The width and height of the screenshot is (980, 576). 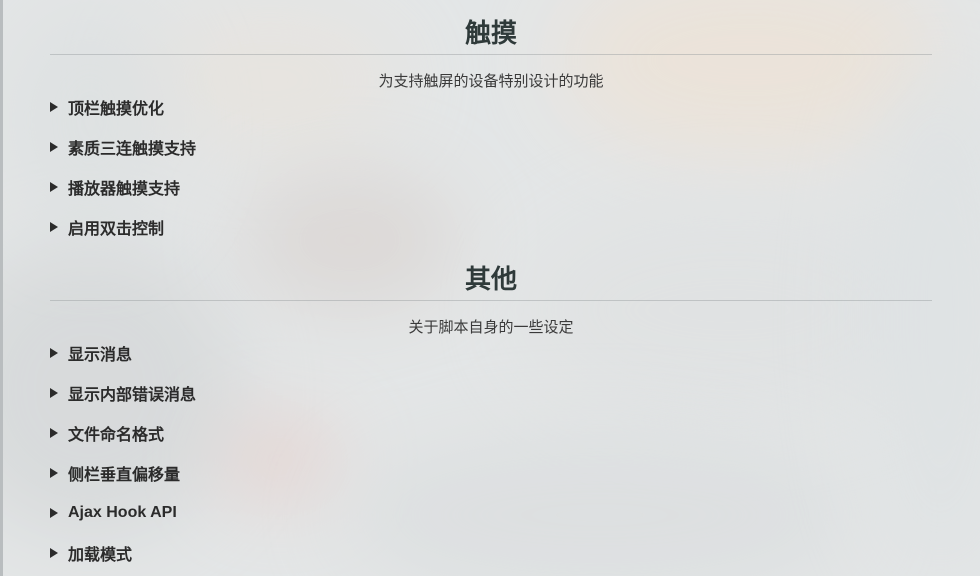 What do you see at coordinates (100, 555) in the screenshot?
I see `option-label: 加载模式` at bounding box center [100, 555].